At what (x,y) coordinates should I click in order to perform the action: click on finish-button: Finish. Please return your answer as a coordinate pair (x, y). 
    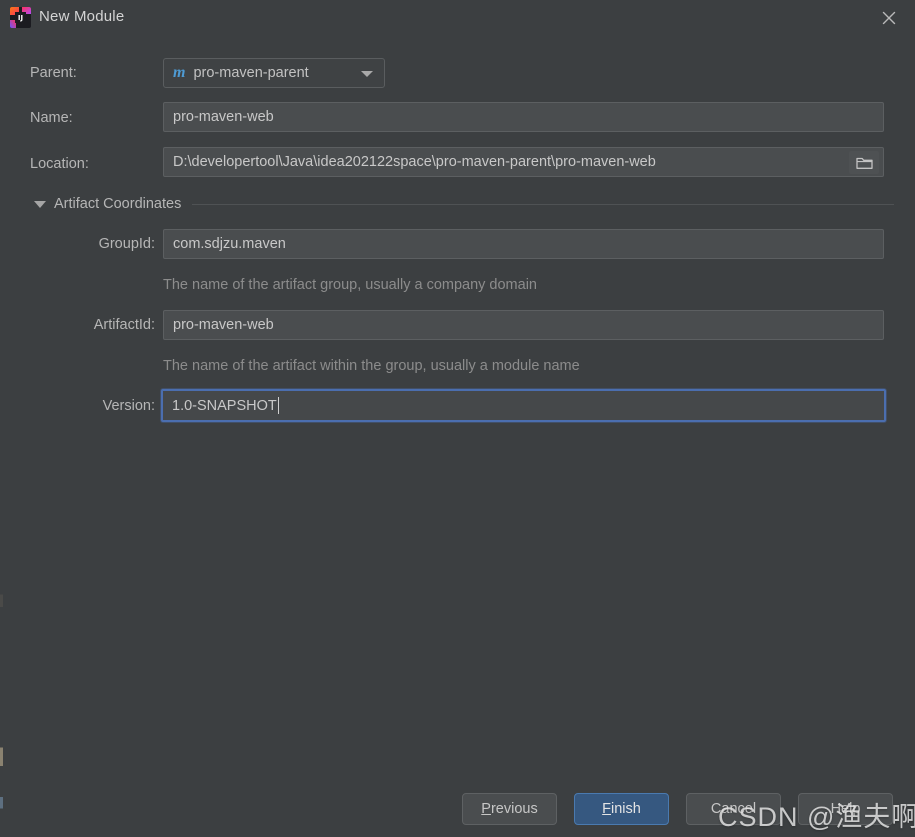
    Looking at the image, I should click on (621, 809).